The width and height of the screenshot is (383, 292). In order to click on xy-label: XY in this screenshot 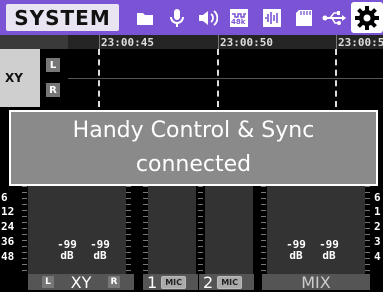, I will do `click(81, 282)`.